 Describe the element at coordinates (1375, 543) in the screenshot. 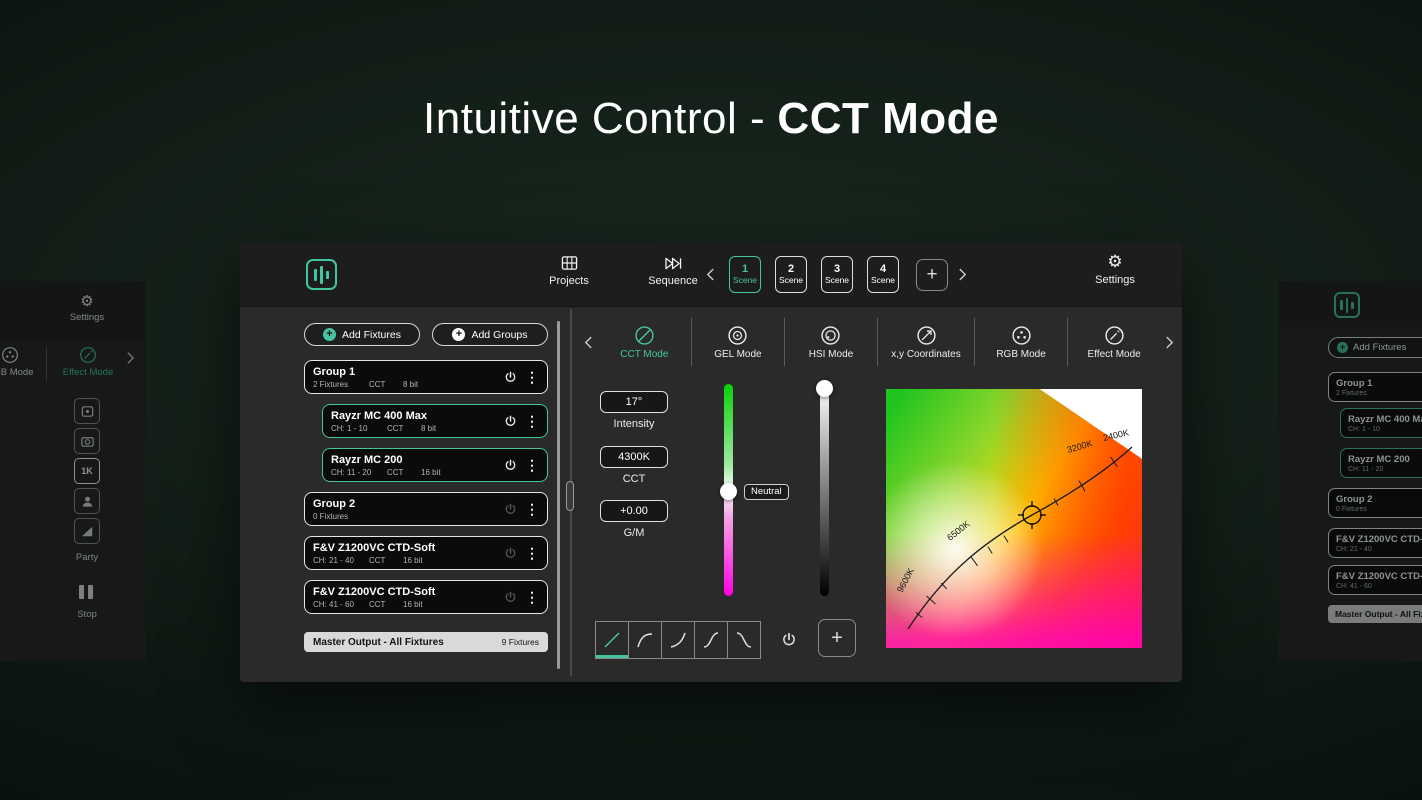

I see `fixture-item: F&V Z1200VC CTD-SoftCH: 21 - 40` at that location.